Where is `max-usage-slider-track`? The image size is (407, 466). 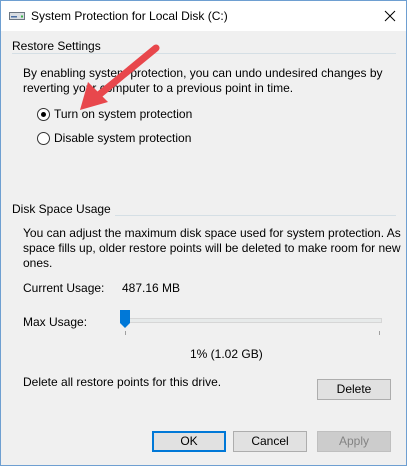
max-usage-slider-track is located at coordinates (252, 320).